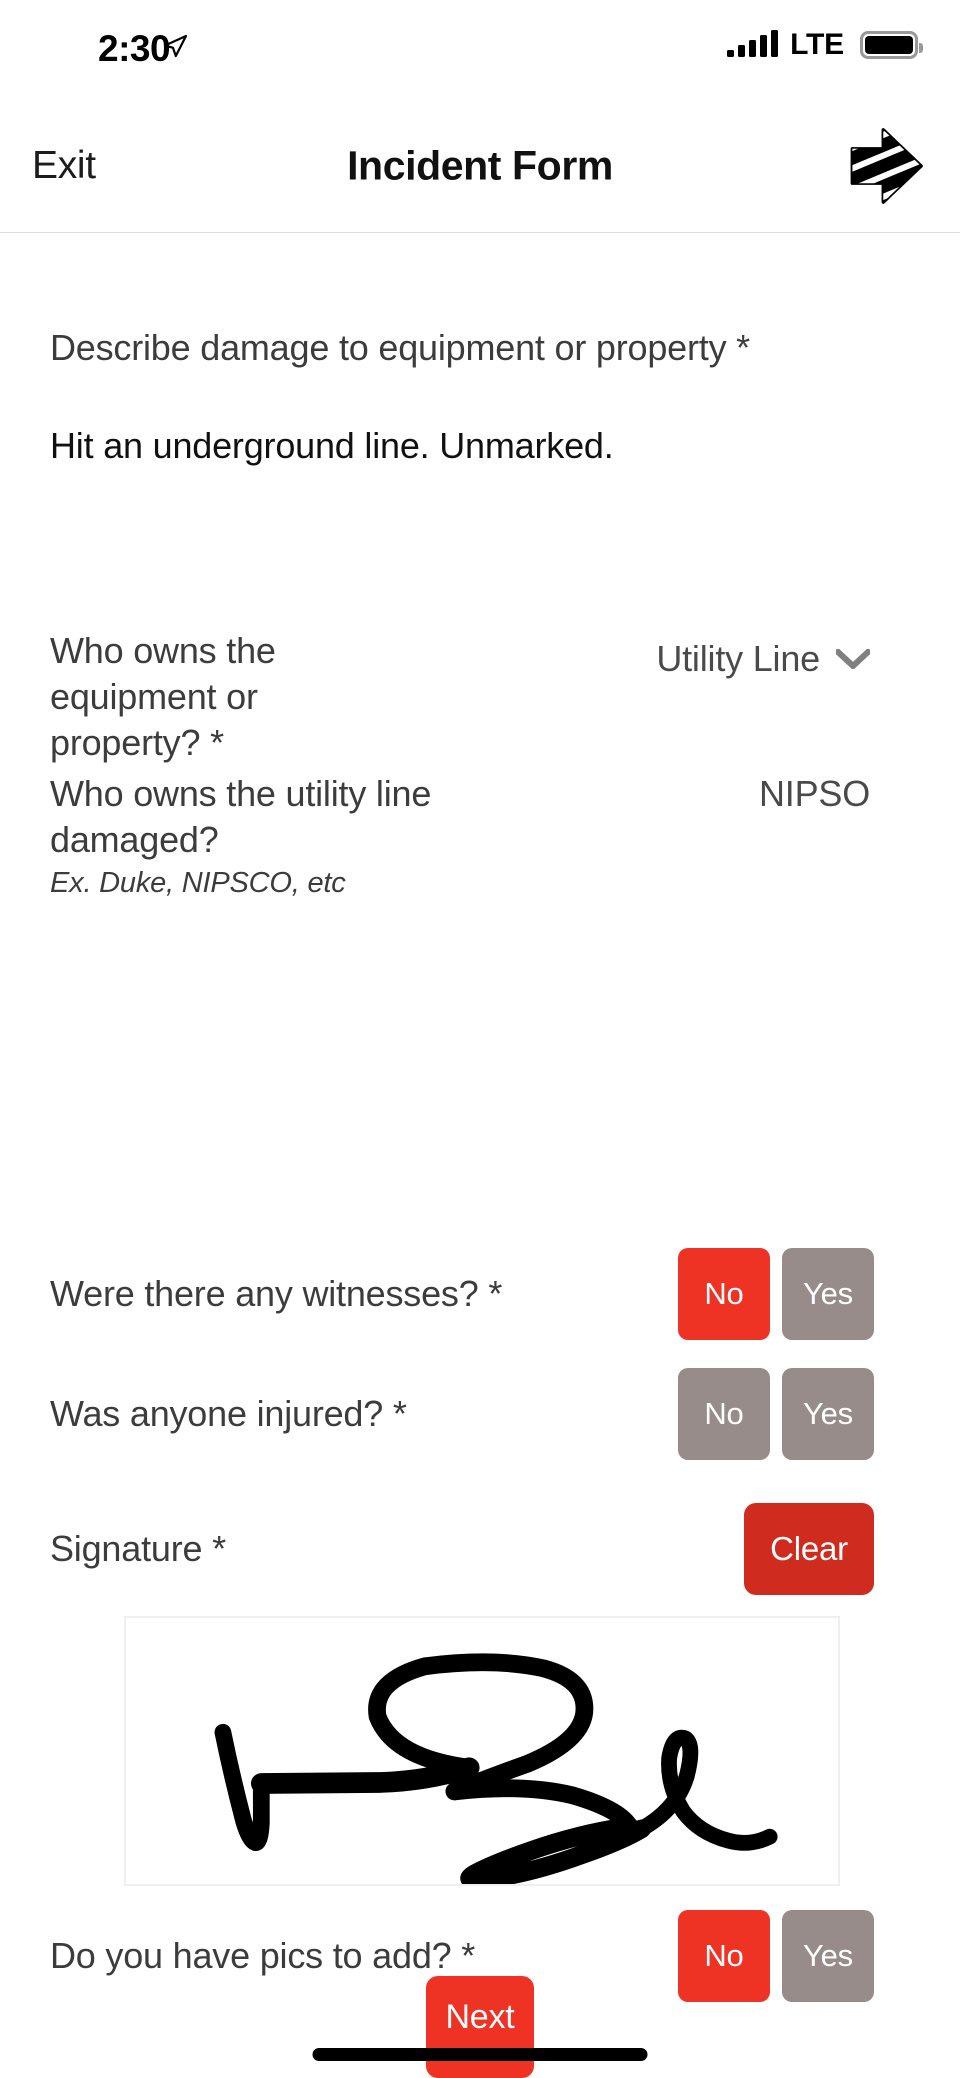  I want to click on chevron-down-icon, so click(853, 659).